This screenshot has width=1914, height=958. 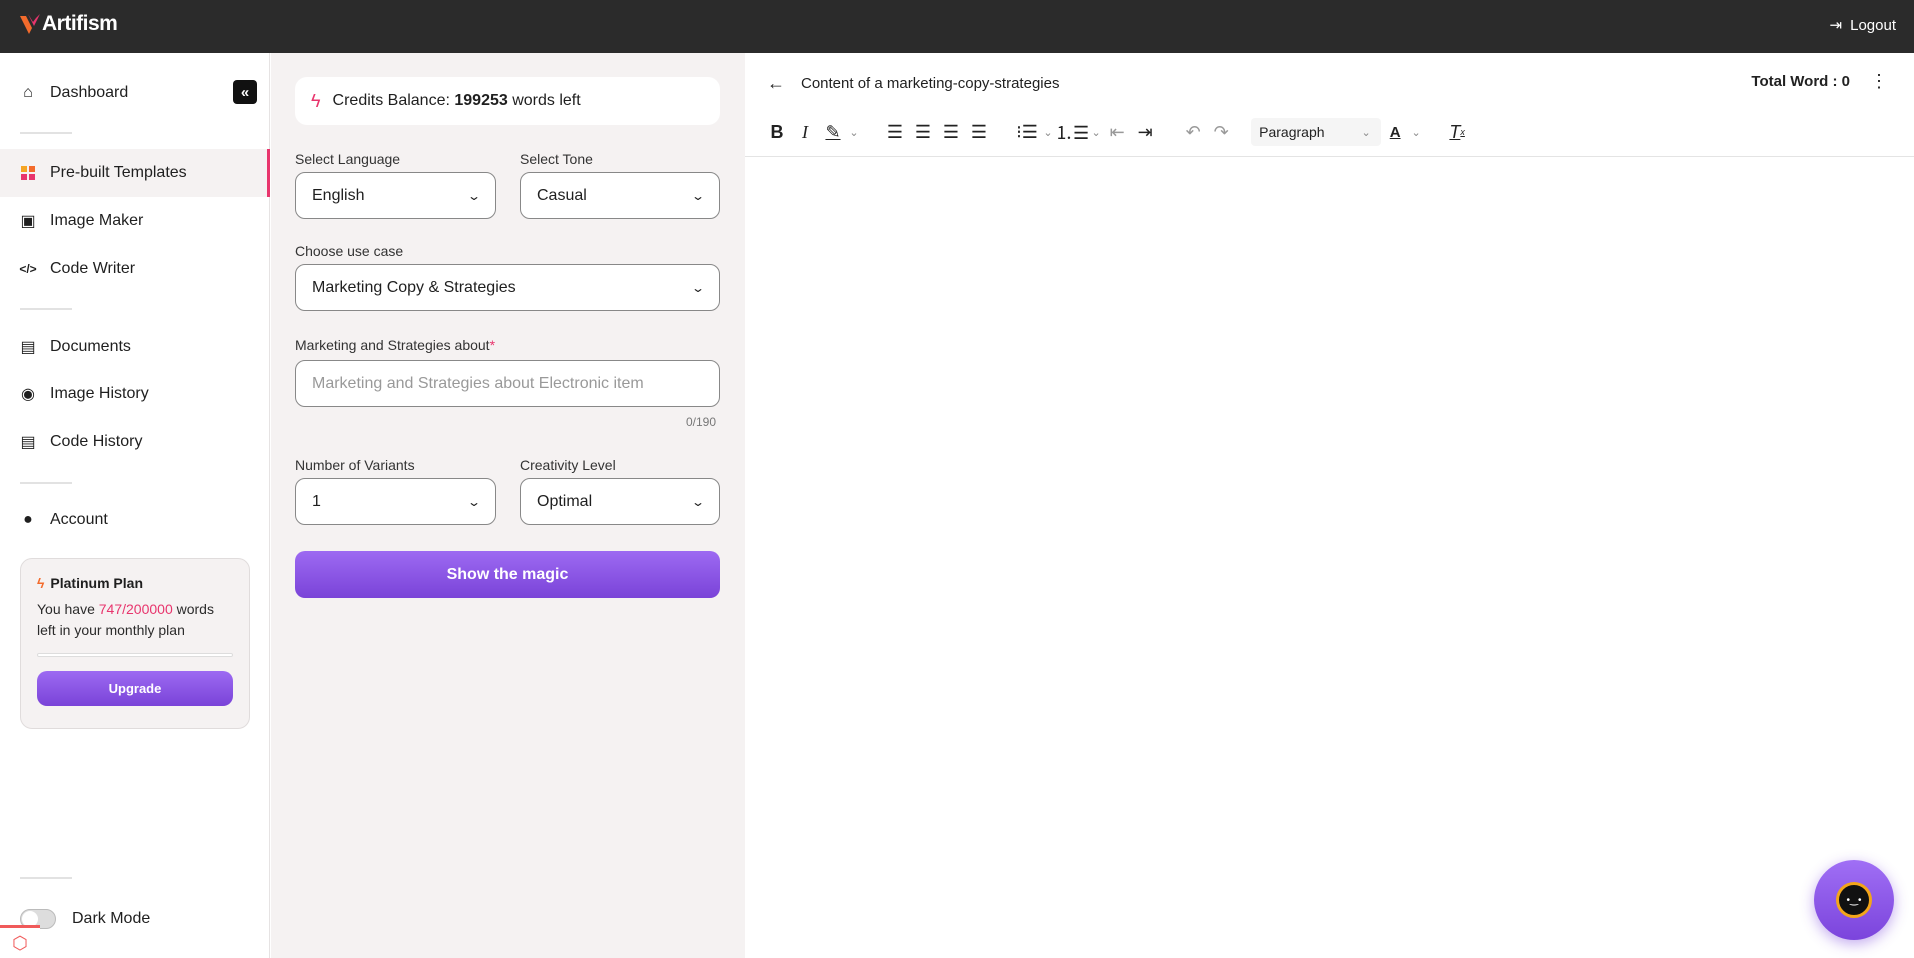 What do you see at coordinates (395, 195) in the screenshot?
I see `language-select: English ⌄` at bounding box center [395, 195].